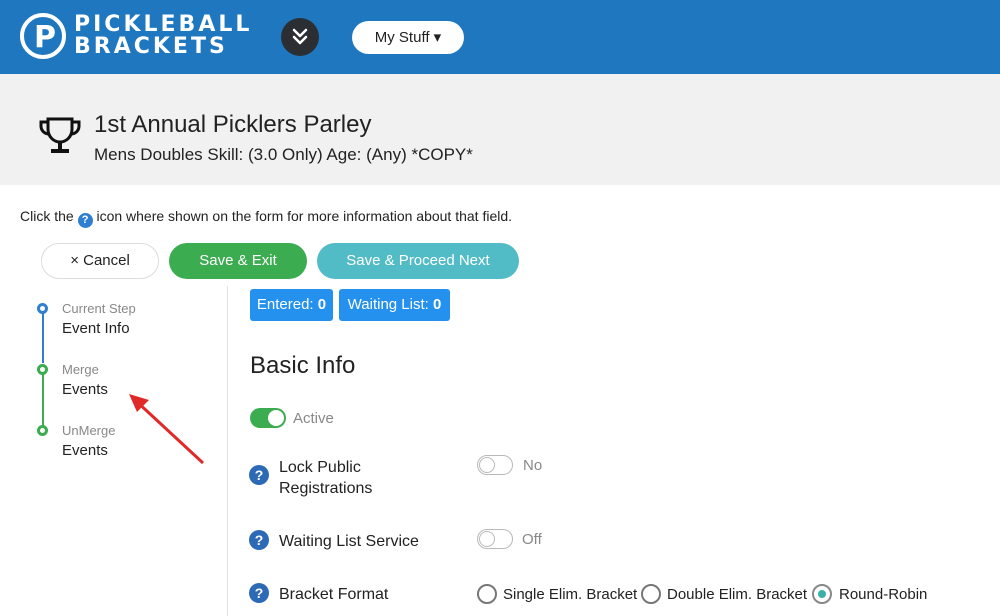  Describe the element at coordinates (238, 261) in the screenshot. I see `save-exit-button: Save & Exit` at that location.